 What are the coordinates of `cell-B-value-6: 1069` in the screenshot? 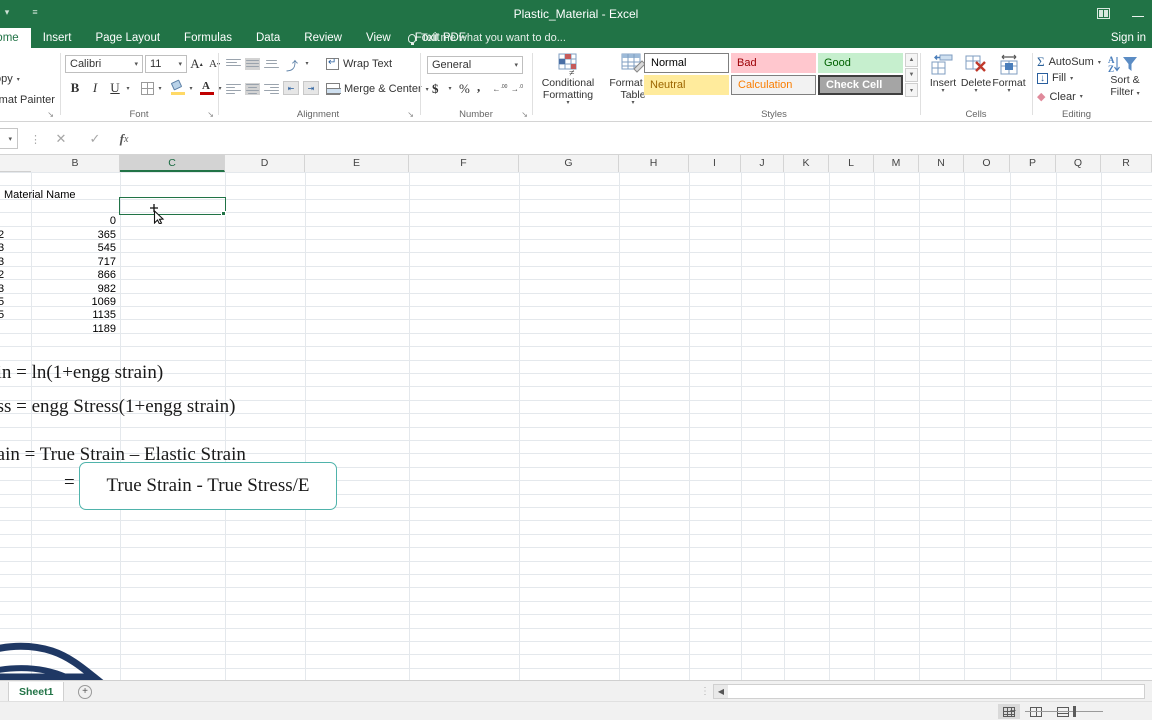 It's located at (73, 302).